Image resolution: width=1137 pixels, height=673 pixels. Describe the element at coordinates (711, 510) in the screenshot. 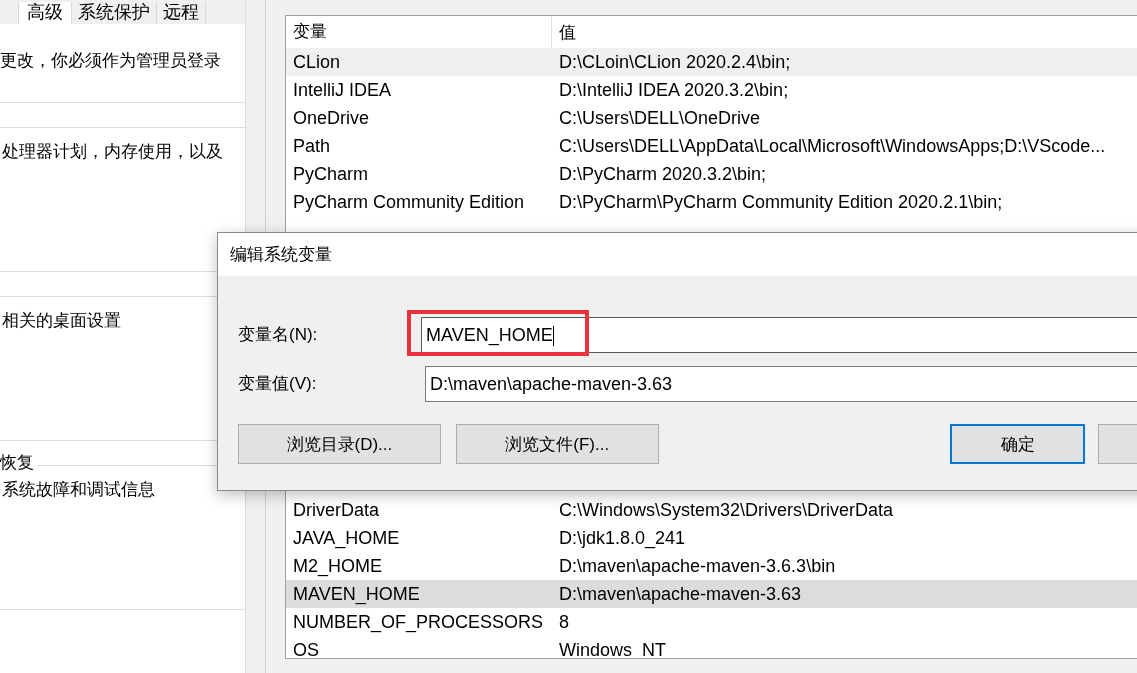

I see `table-row: DriverData C:\Windows\System32\Drivers\DriverData` at that location.